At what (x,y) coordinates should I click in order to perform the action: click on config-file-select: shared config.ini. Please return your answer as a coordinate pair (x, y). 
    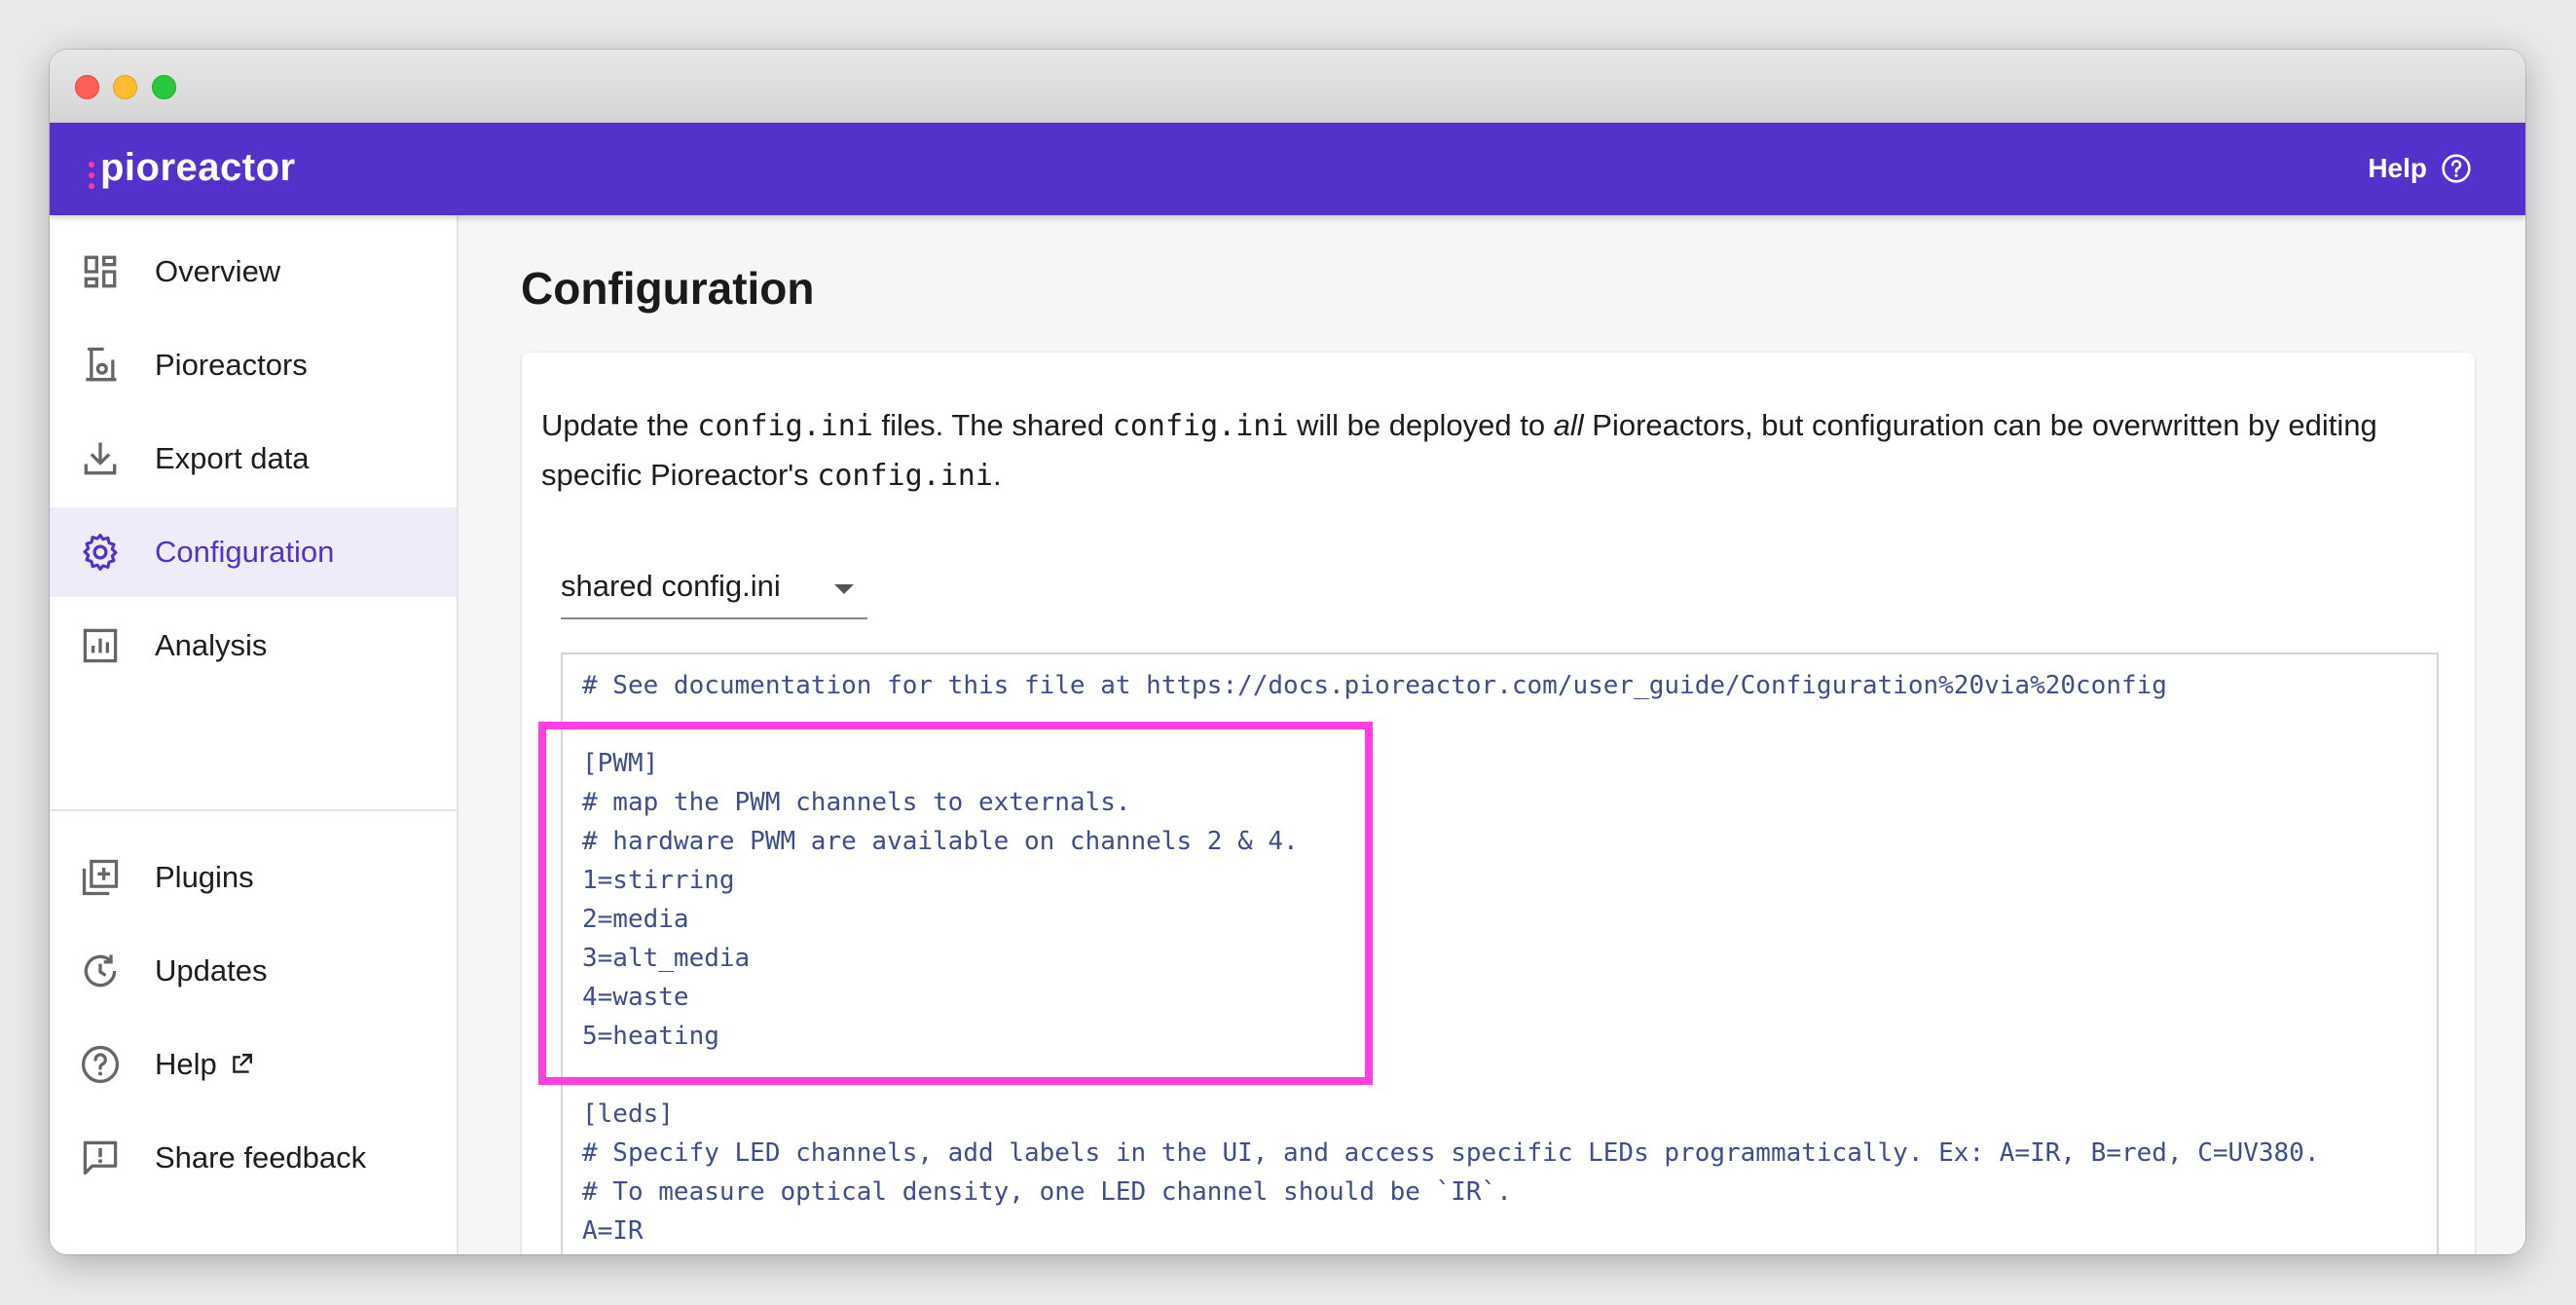
    Looking at the image, I should click on (714, 589).